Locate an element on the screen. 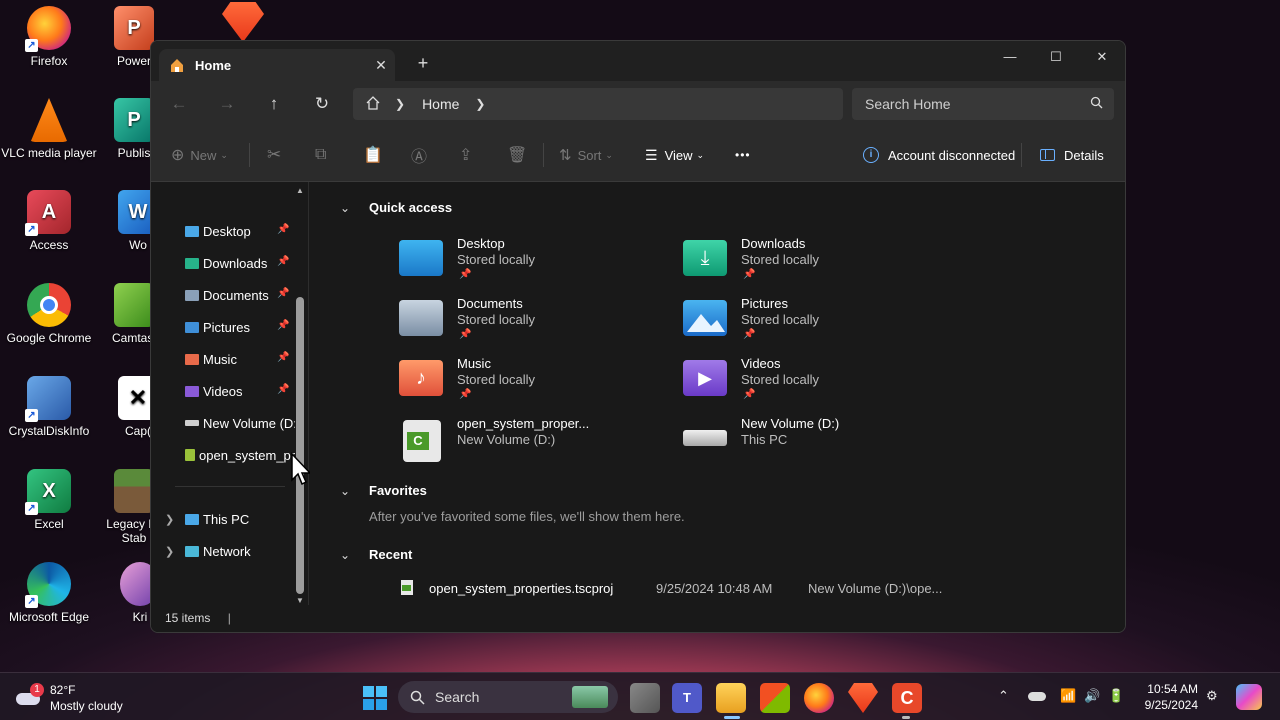  brave-taskbar-icon is located at coordinates (863, 698).